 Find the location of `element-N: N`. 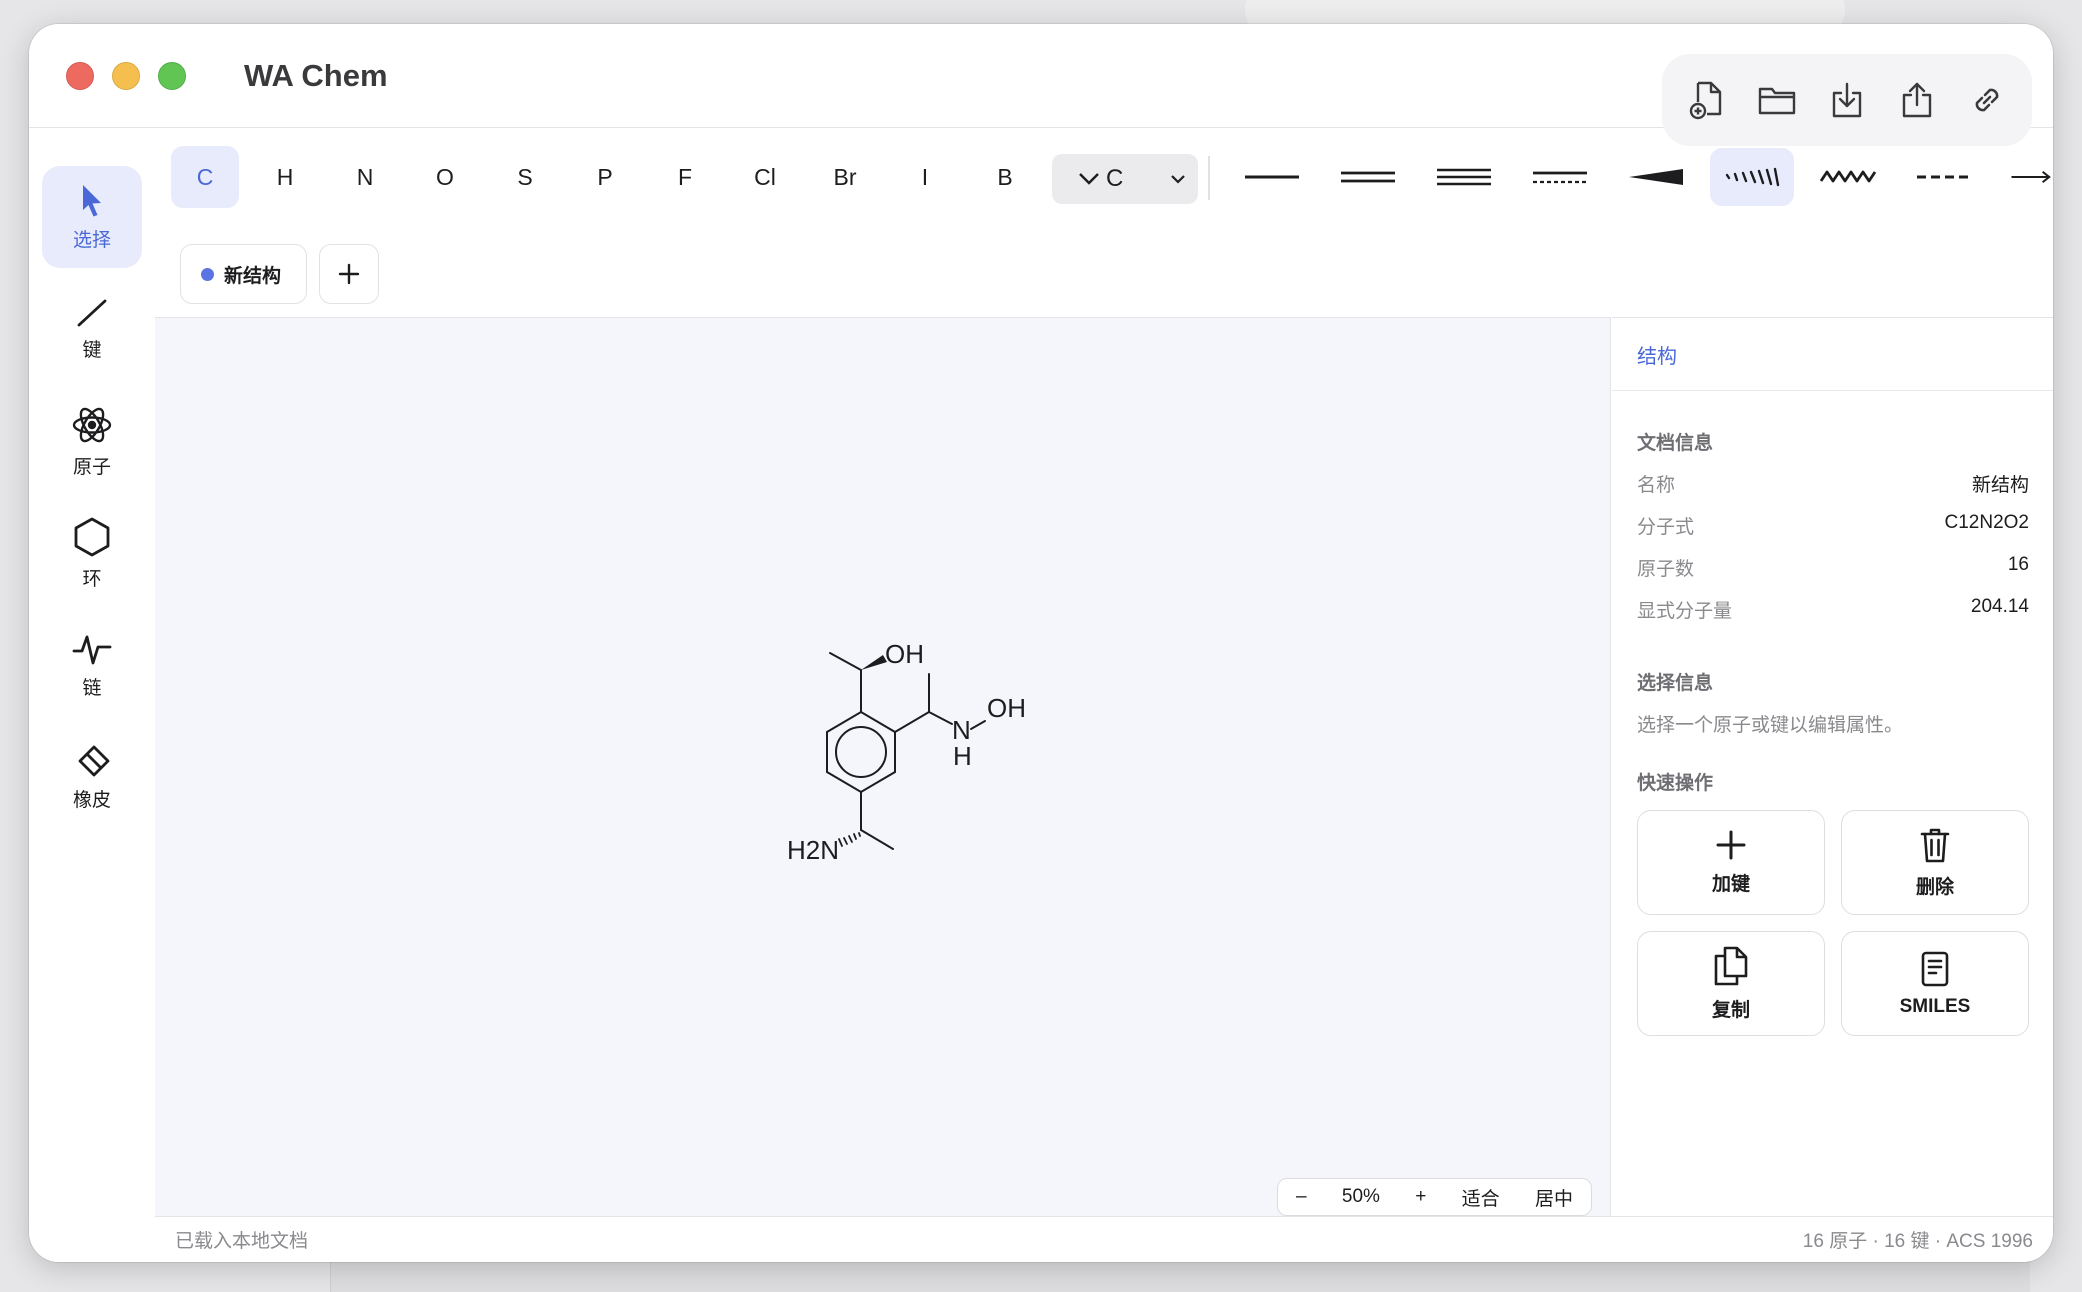

element-N: N is located at coordinates (365, 177).